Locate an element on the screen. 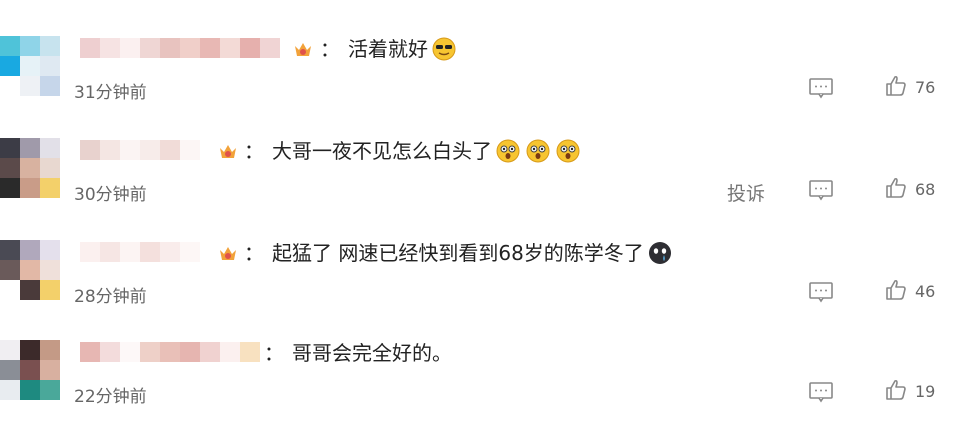 The image size is (966, 440). timestamp: 31分钟前 is located at coordinates (110, 93).